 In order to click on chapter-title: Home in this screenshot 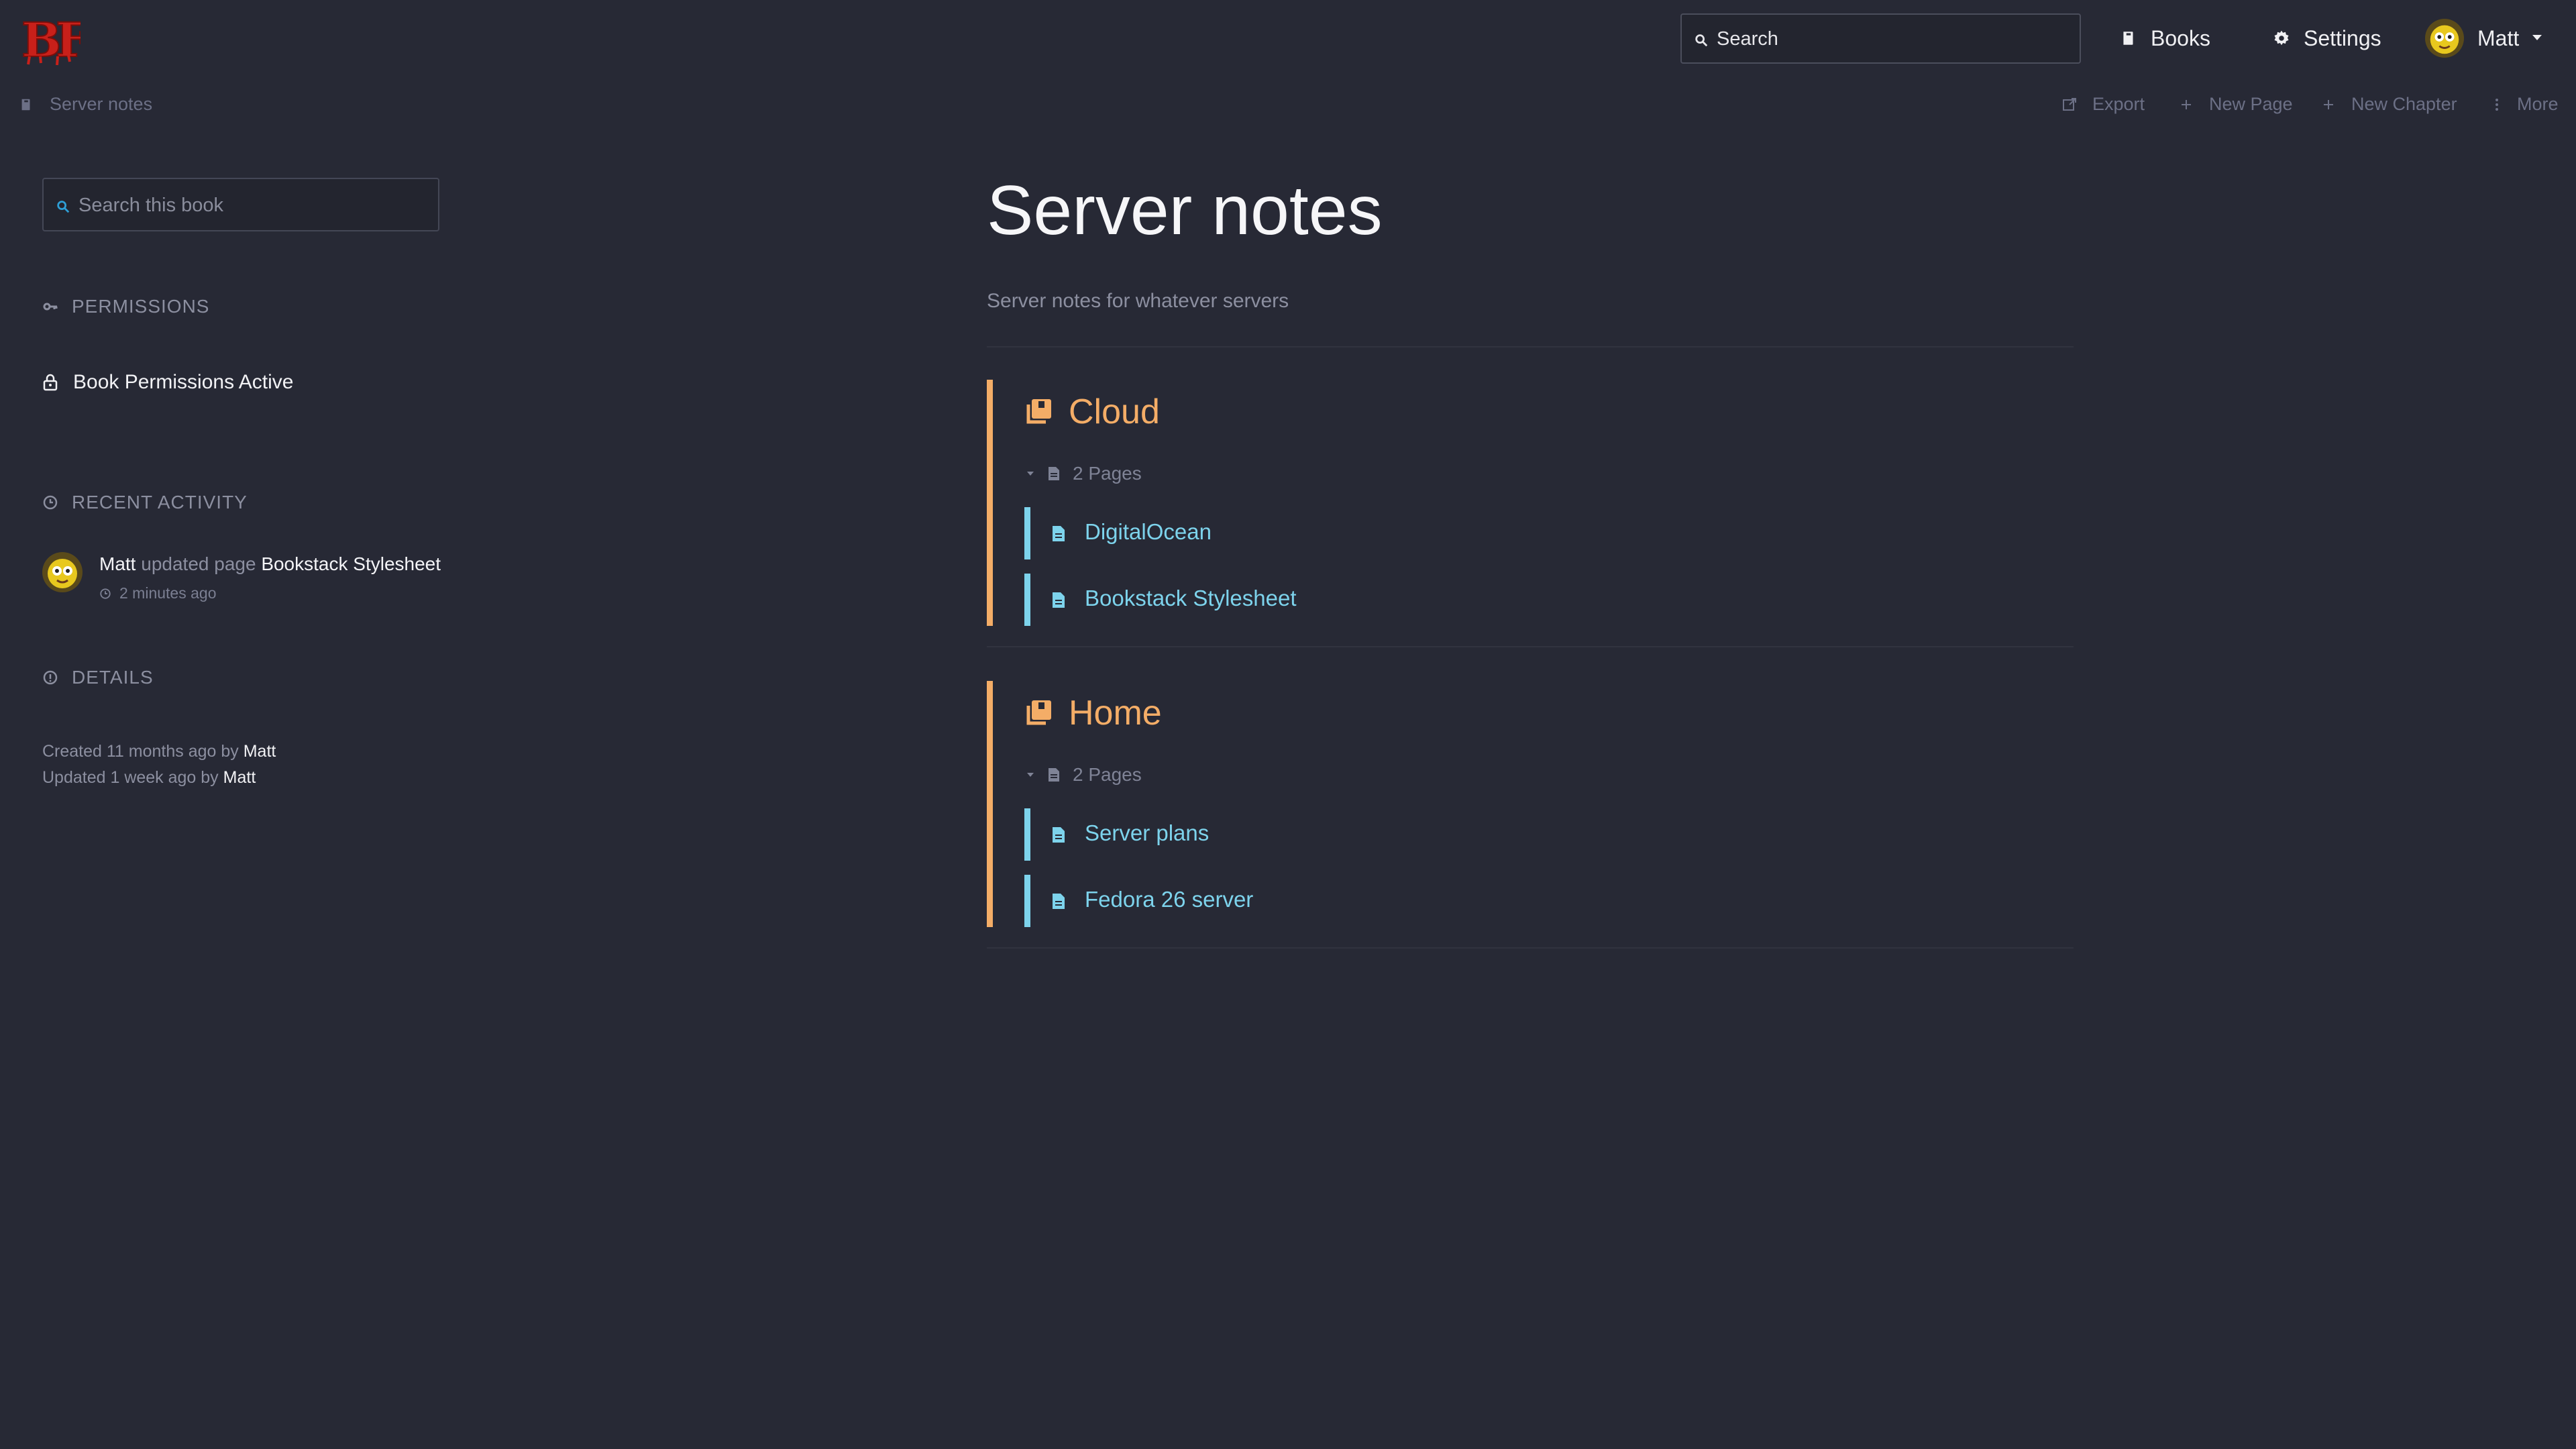, I will do `click(1115, 713)`.